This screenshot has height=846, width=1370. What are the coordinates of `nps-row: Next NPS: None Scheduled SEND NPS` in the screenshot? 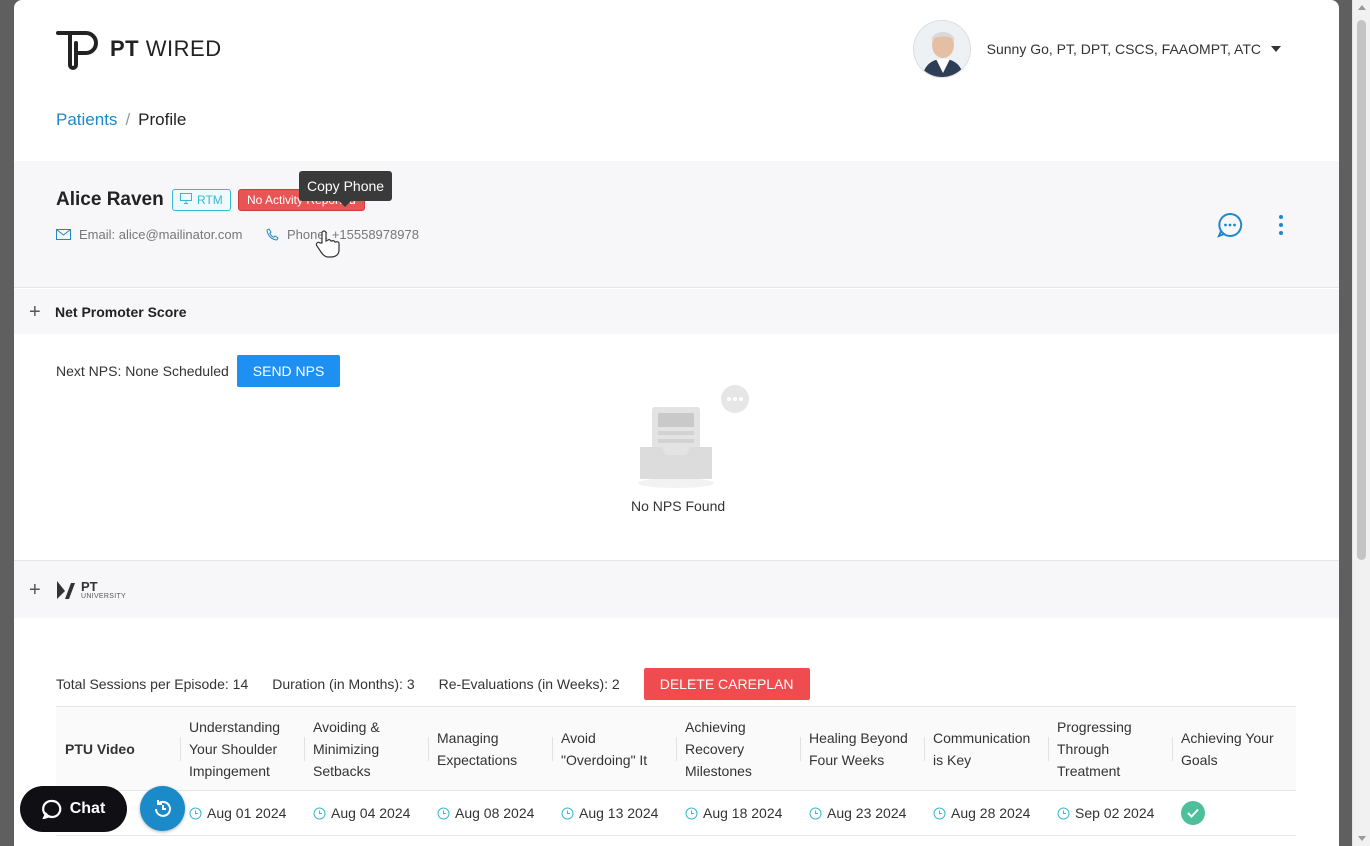 It's located at (198, 371).